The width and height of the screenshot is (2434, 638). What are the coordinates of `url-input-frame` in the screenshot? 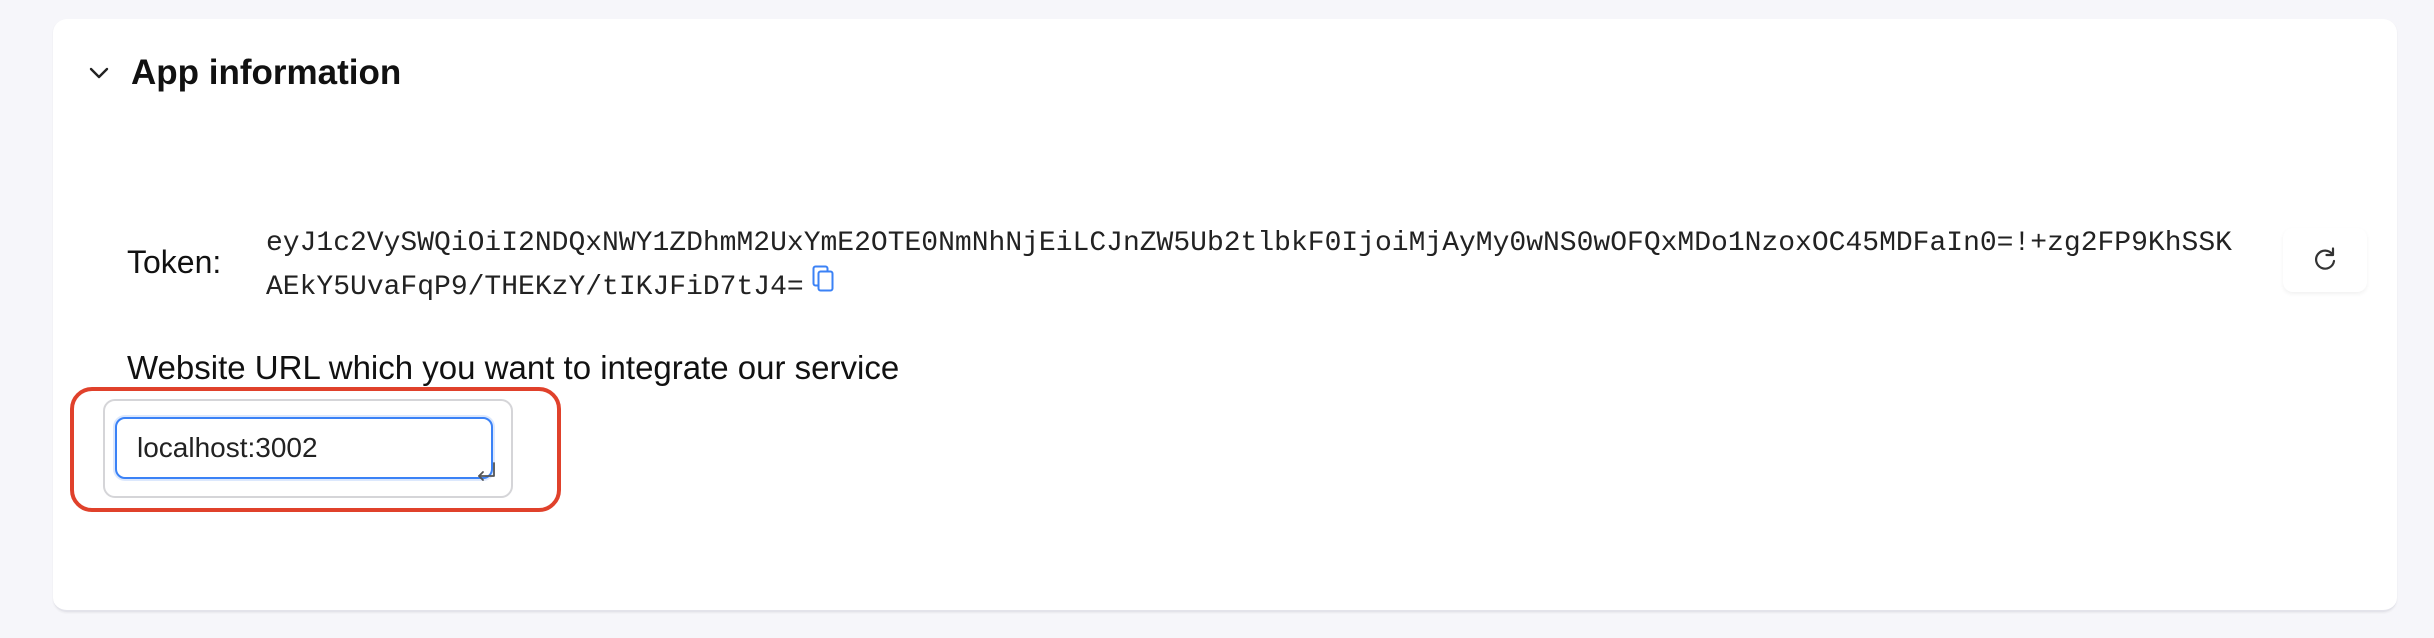 It's located at (308, 448).